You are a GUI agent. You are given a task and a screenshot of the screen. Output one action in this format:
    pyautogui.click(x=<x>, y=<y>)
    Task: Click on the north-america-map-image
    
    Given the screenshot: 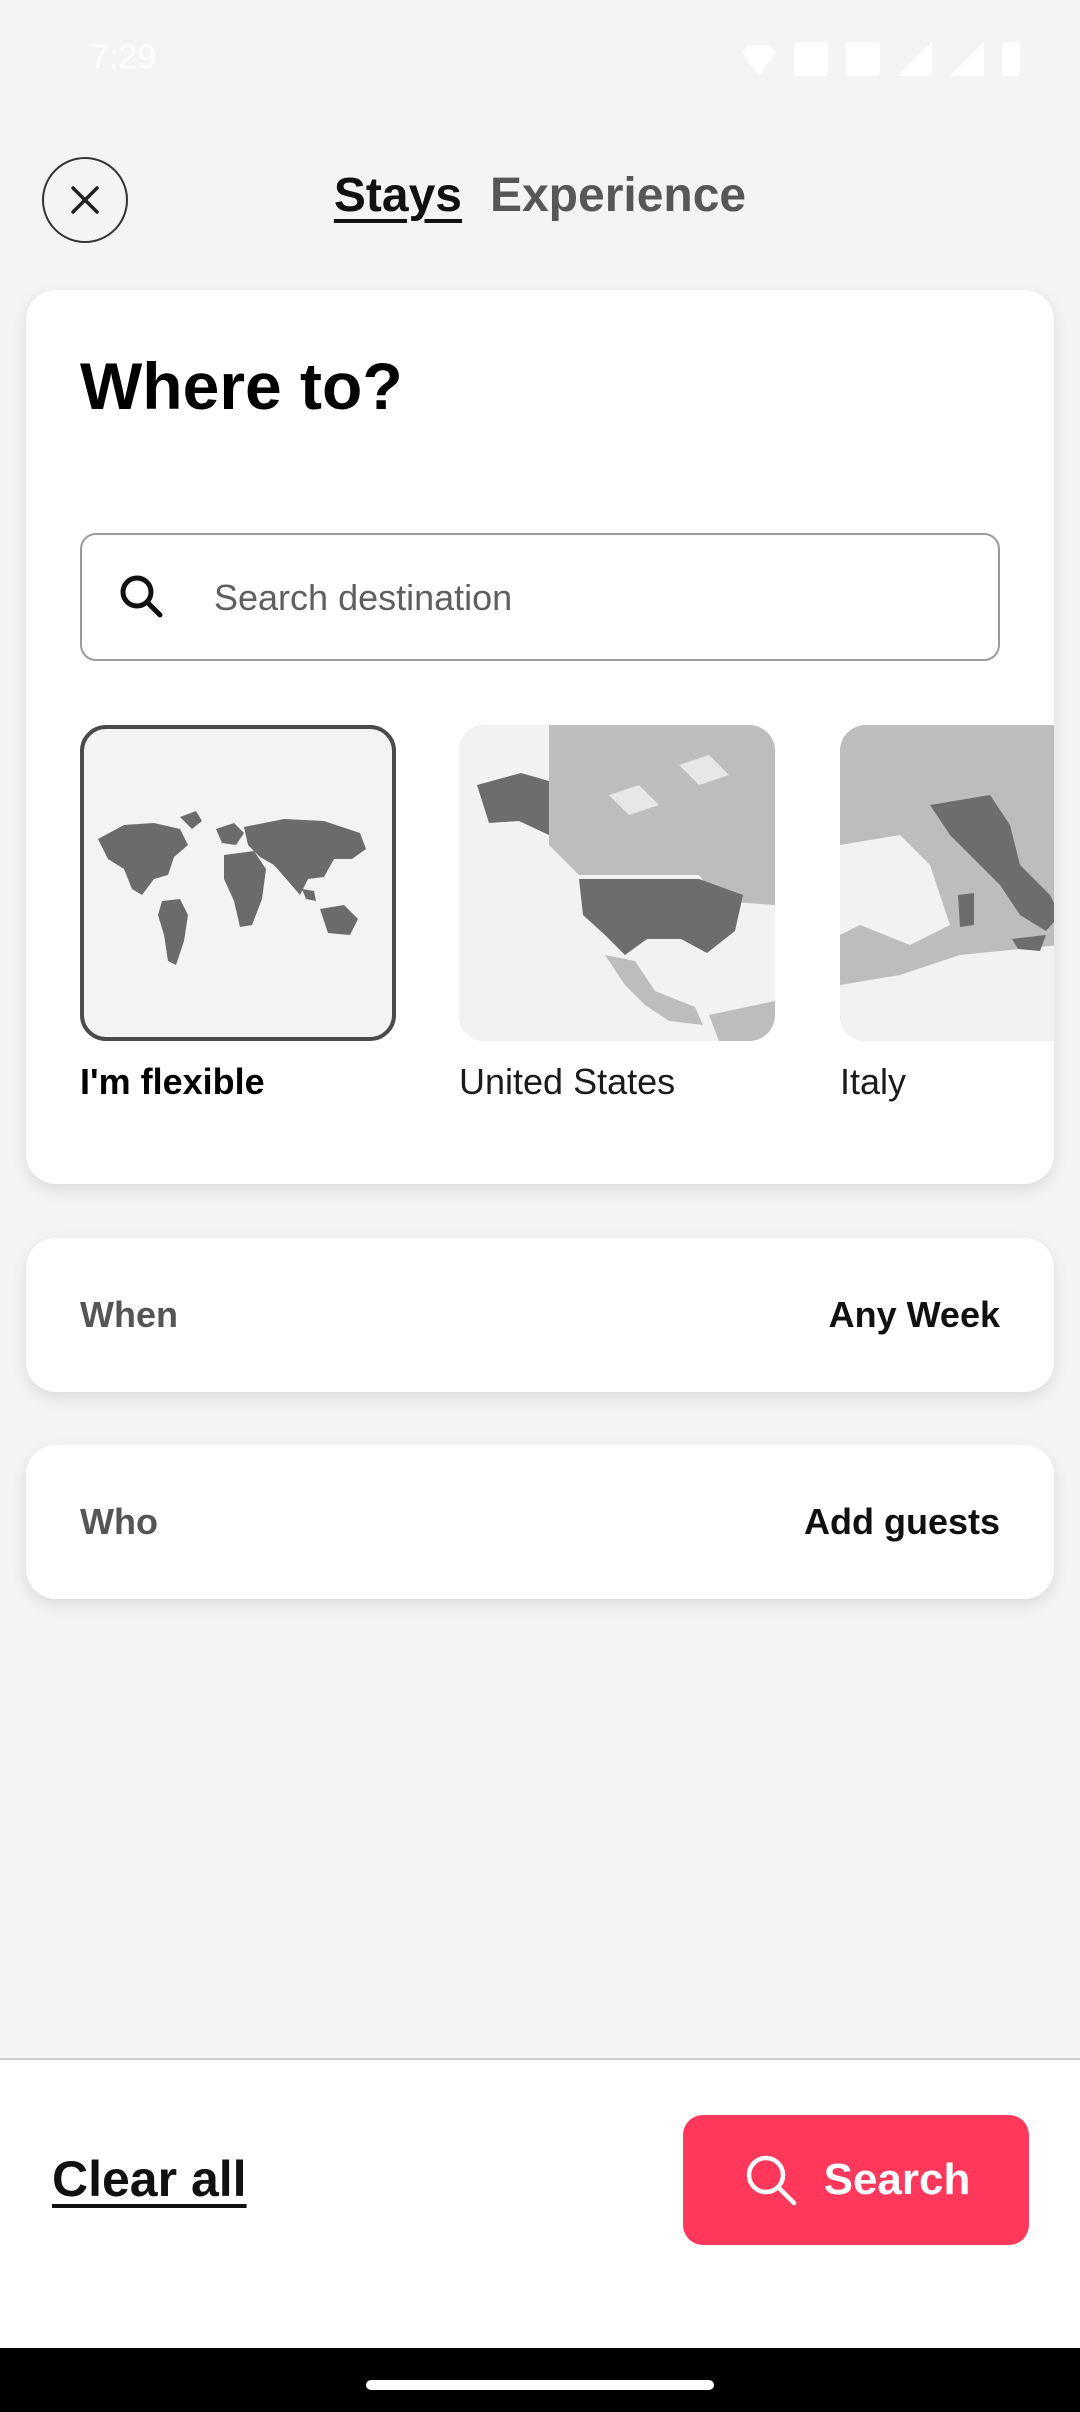 What is the action you would take?
    pyautogui.click(x=617, y=883)
    